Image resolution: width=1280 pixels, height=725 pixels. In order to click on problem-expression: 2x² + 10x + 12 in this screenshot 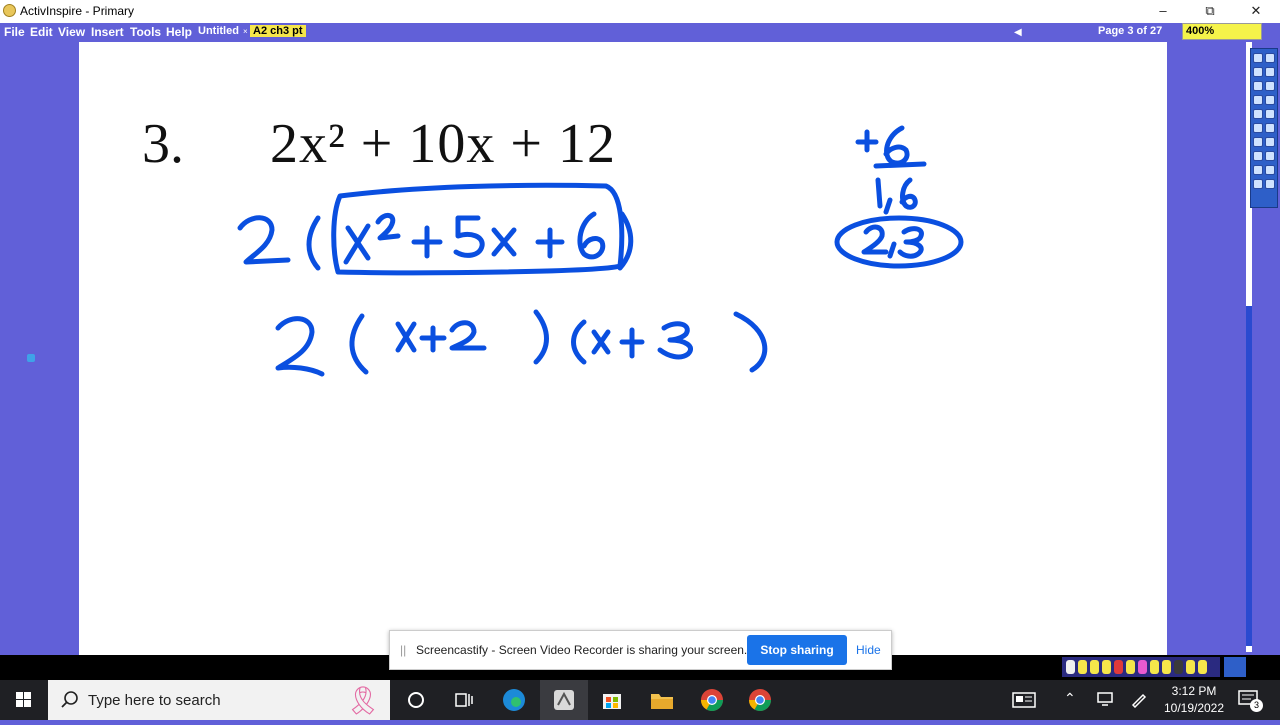, I will do `click(443, 144)`.